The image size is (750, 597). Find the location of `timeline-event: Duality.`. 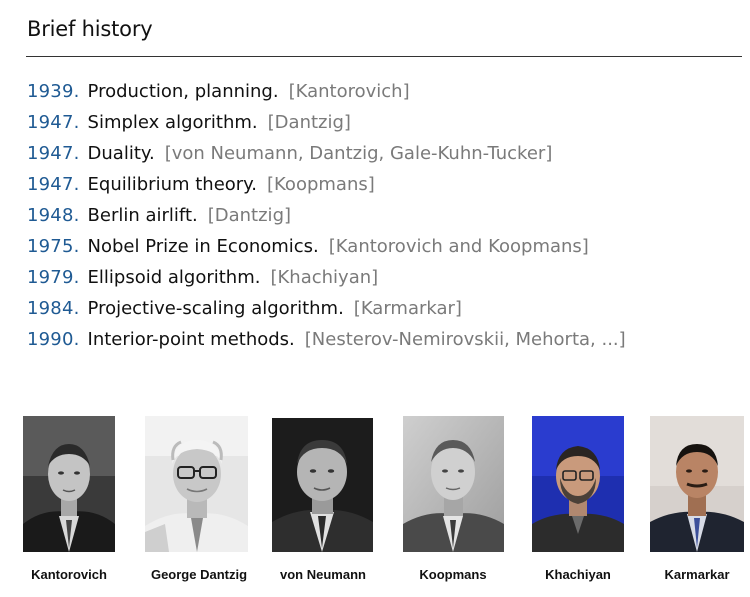

timeline-event: Duality. is located at coordinates (121, 153).